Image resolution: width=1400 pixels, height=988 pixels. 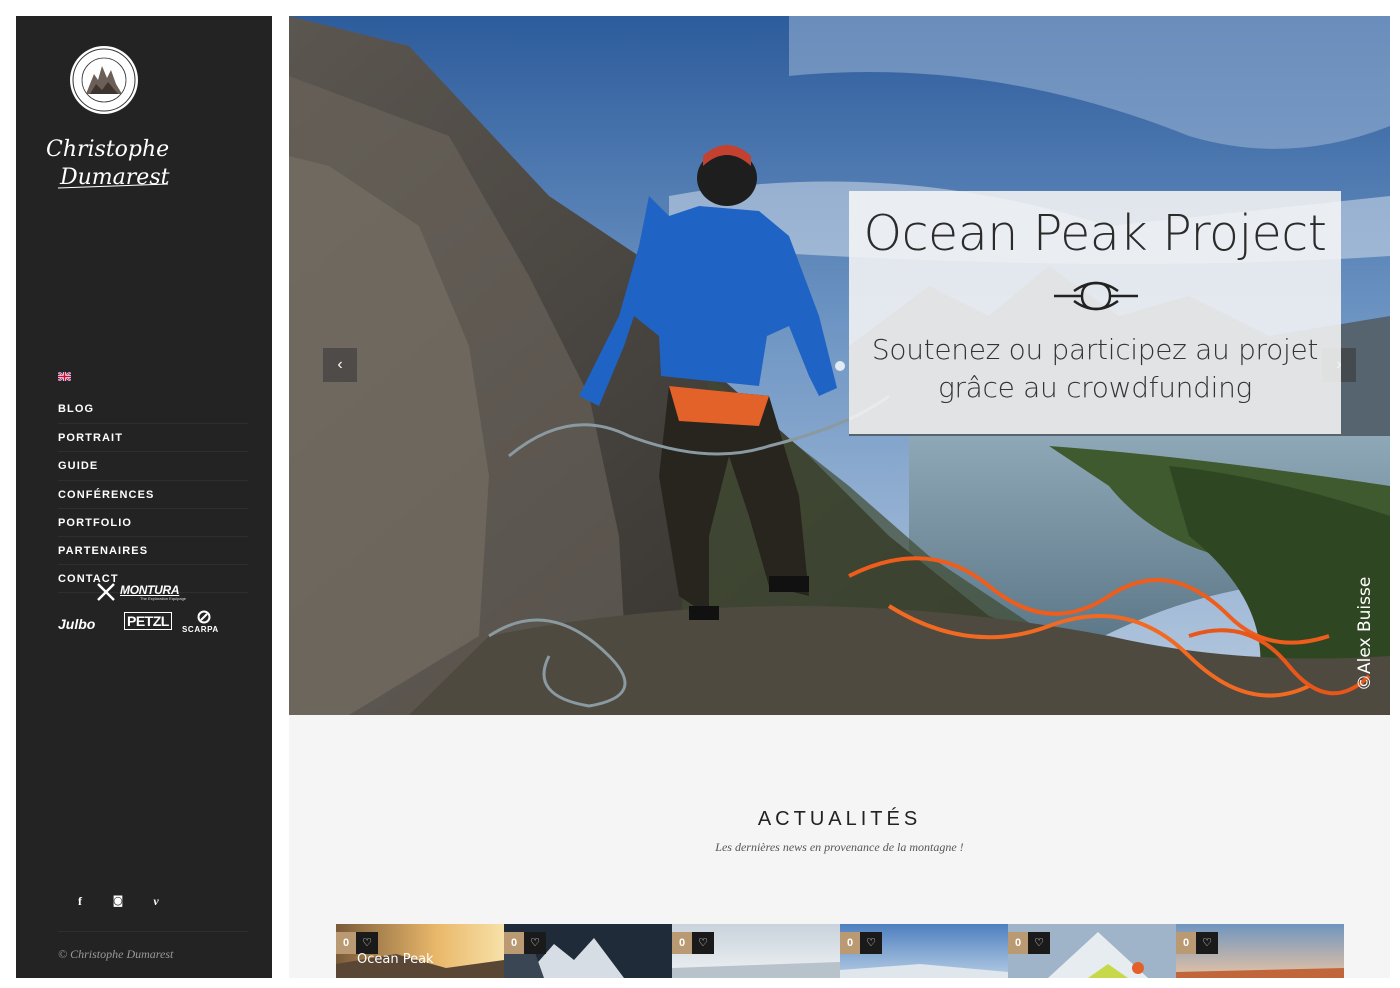 I want to click on nav-portfolio: PORTFOLIO, so click(x=153, y=521).